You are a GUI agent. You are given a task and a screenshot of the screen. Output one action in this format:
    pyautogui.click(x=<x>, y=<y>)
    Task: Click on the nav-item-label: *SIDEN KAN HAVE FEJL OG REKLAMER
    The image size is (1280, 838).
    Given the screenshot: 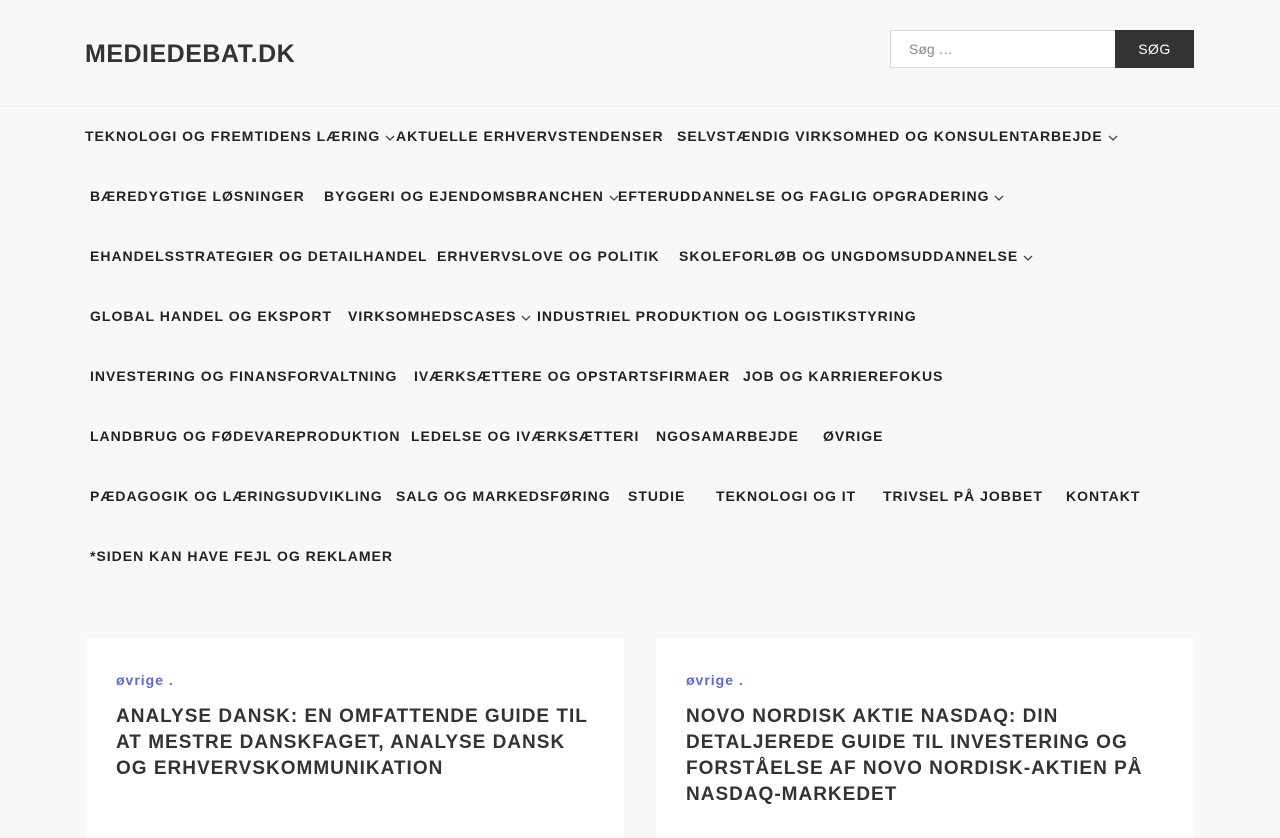 What is the action you would take?
    pyautogui.click(x=241, y=556)
    